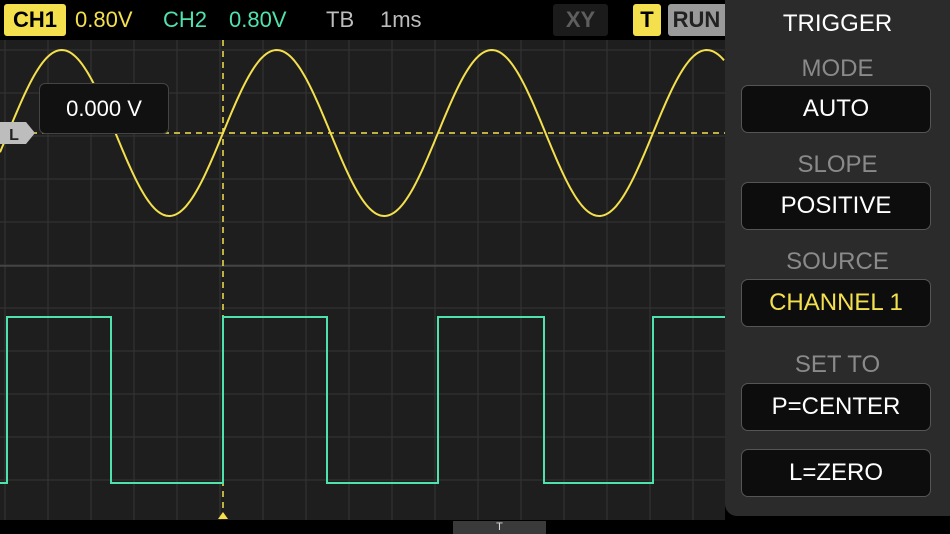 The width and height of the screenshot is (950, 534). What do you see at coordinates (836, 109) in the screenshot?
I see `mode-button: AUTO` at bounding box center [836, 109].